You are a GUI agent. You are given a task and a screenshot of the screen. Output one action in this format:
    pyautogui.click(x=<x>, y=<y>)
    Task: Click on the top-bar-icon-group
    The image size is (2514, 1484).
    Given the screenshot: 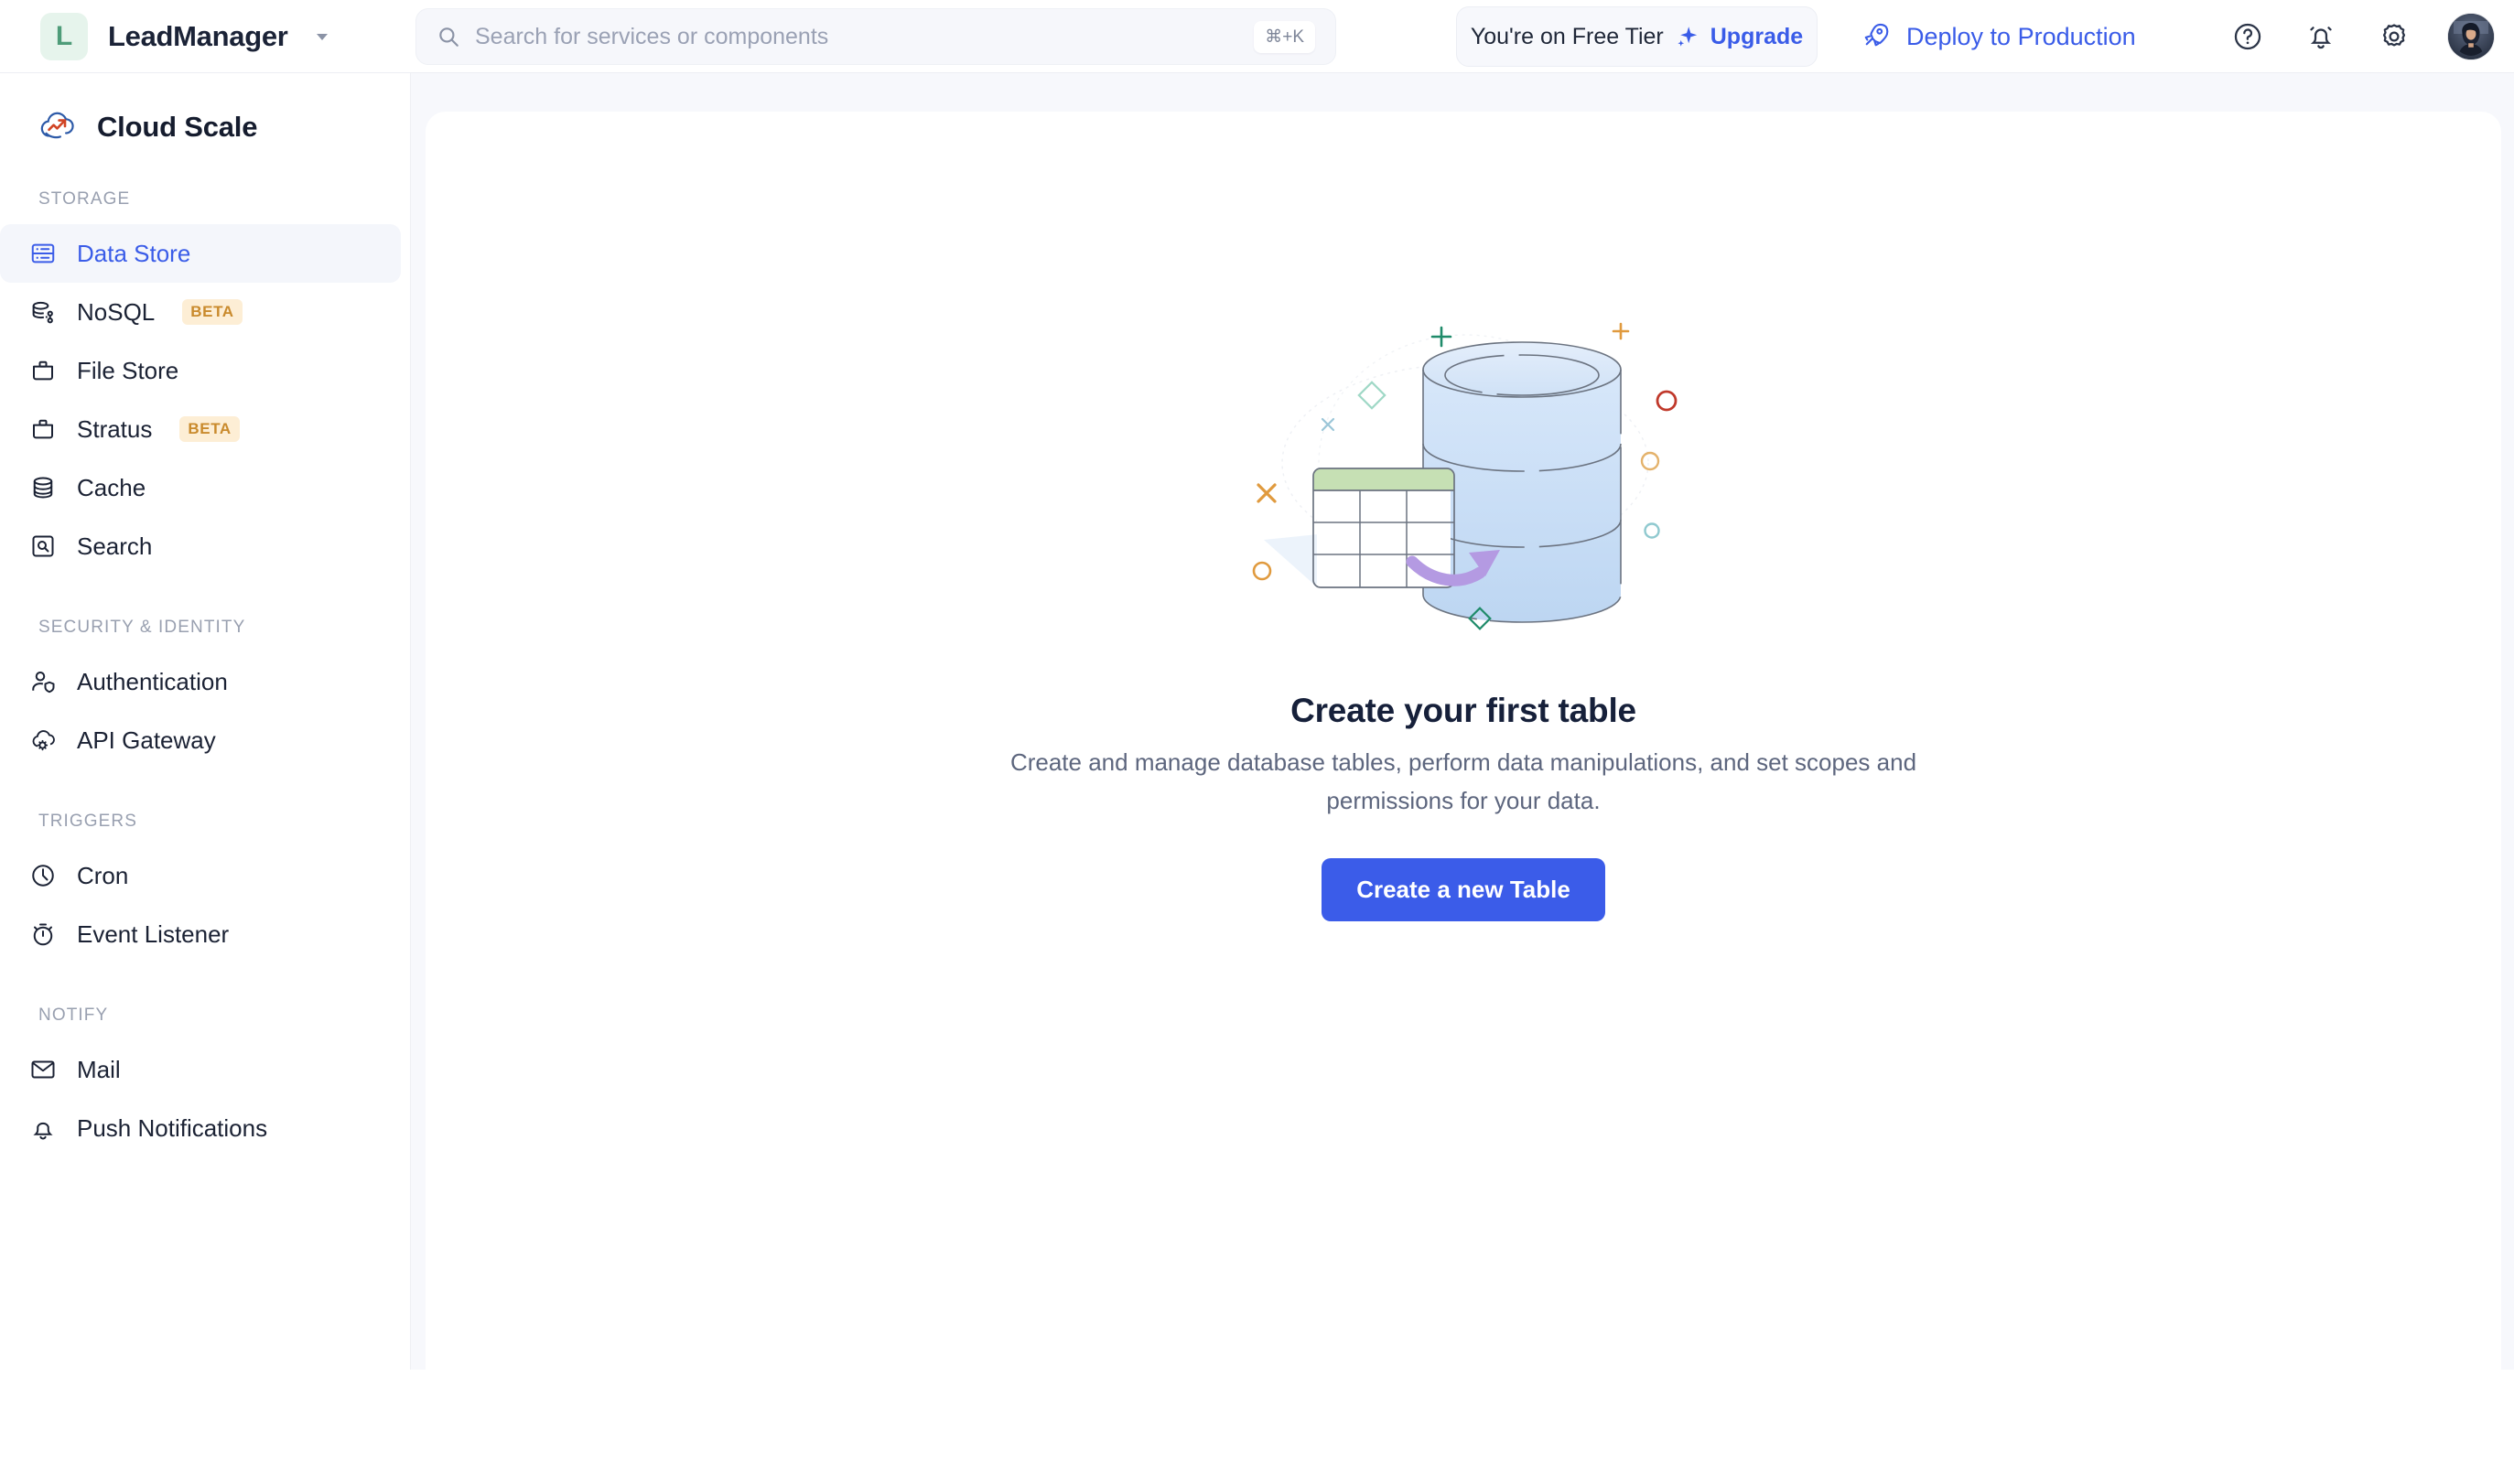 What is the action you would take?
    pyautogui.click(x=2361, y=36)
    